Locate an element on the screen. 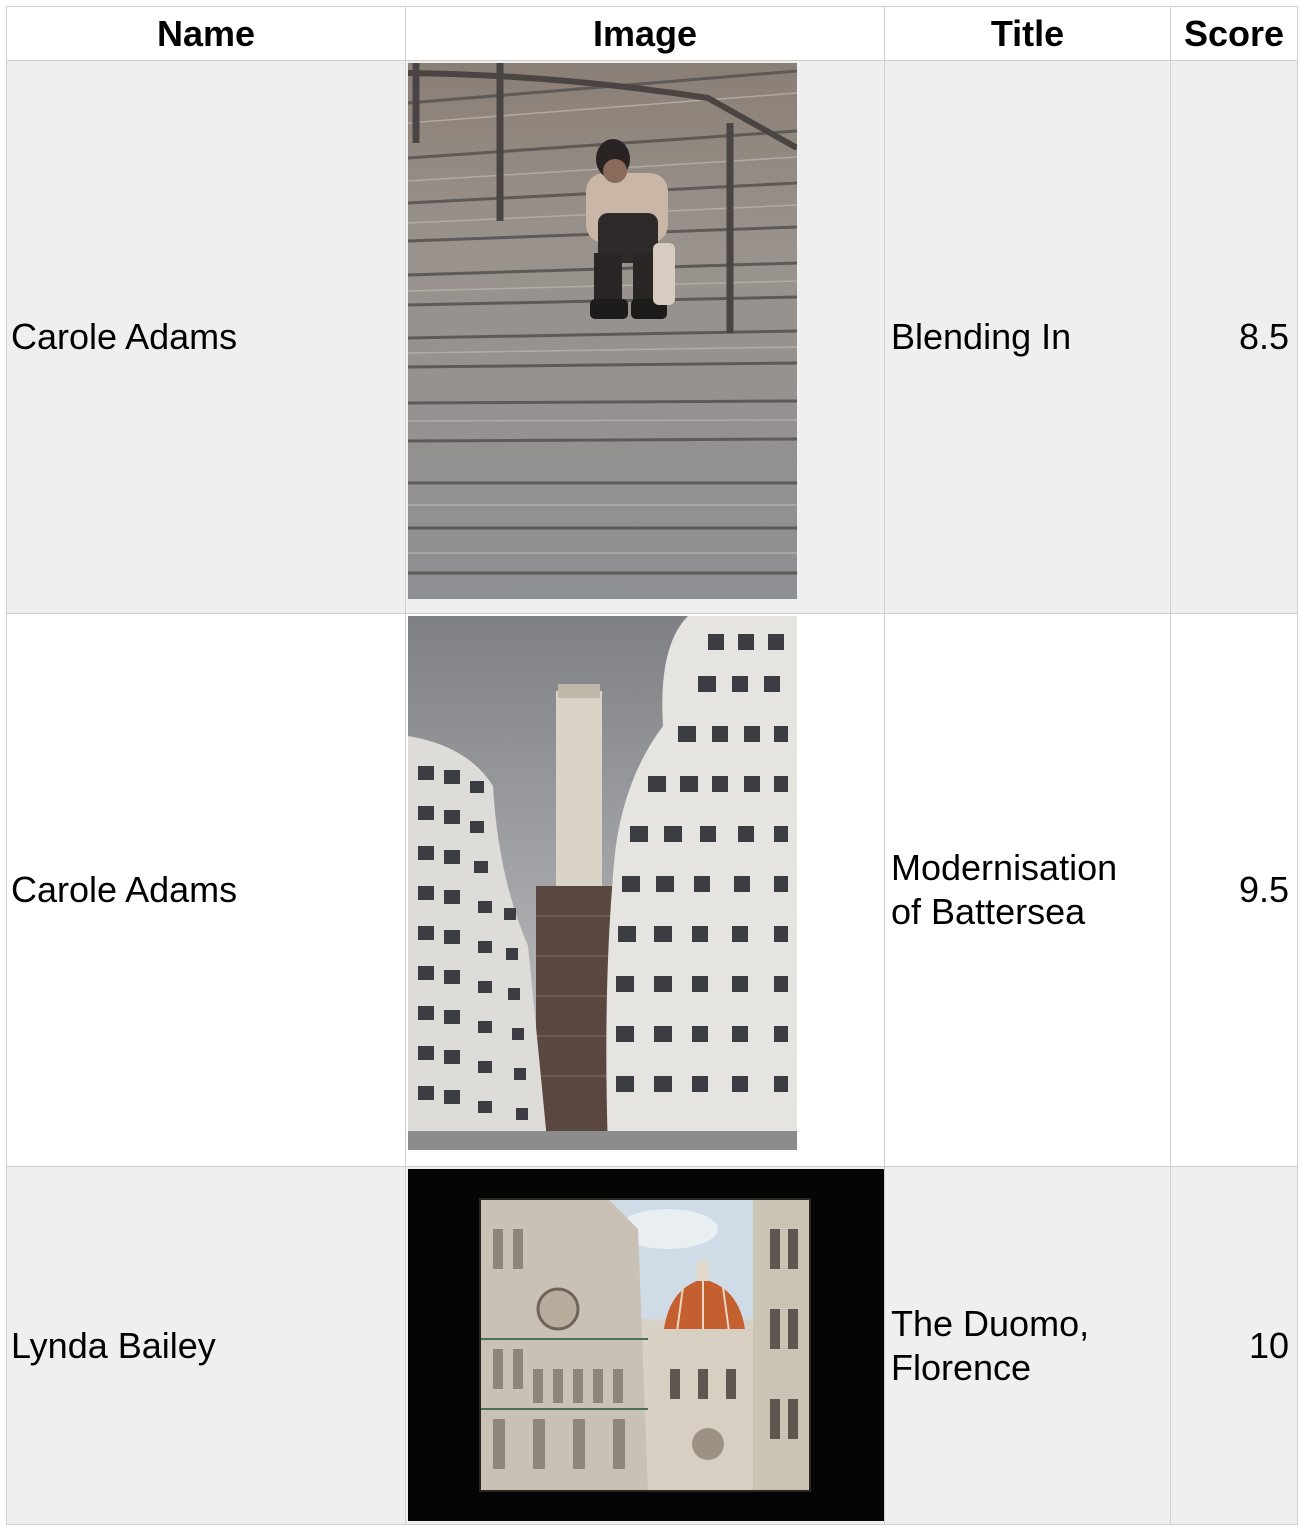 The image size is (1301, 1525). entry-title-line: of Battersea is located at coordinates (988, 911).